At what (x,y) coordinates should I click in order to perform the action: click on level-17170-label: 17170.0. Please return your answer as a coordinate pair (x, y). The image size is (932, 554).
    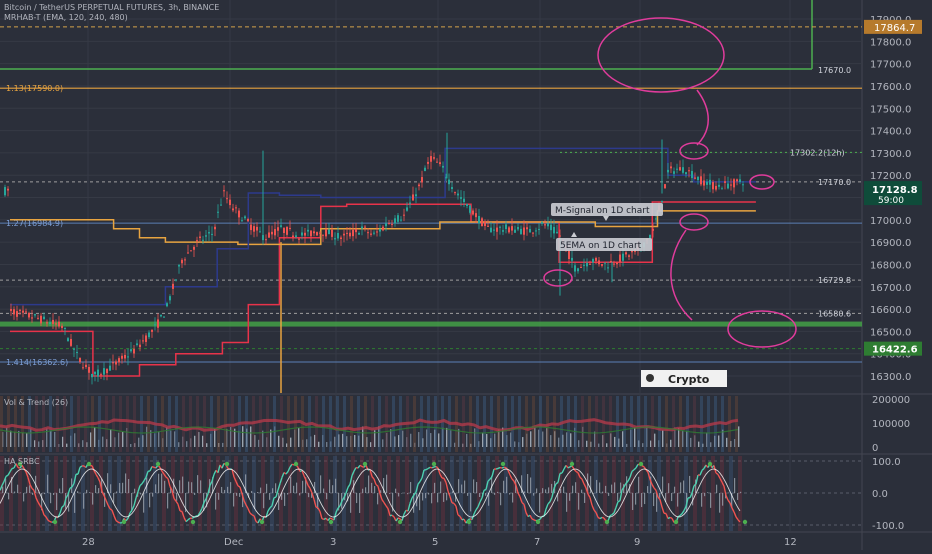
    Looking at the image, I should click on (834, 182).